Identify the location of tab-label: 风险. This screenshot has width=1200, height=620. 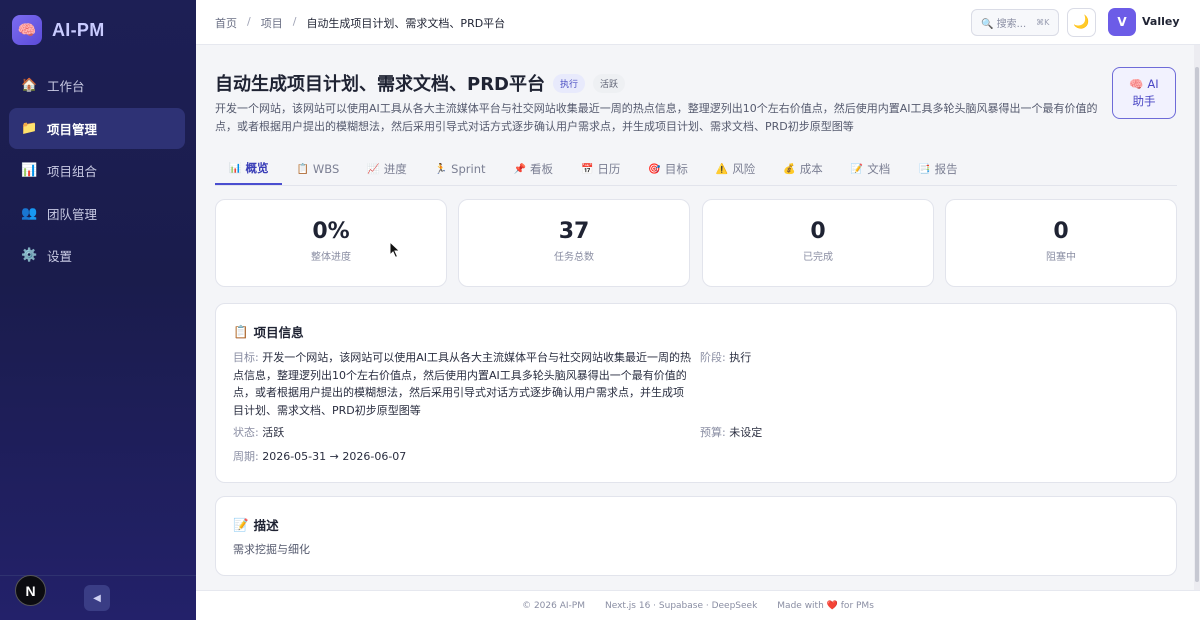
(744, 169).